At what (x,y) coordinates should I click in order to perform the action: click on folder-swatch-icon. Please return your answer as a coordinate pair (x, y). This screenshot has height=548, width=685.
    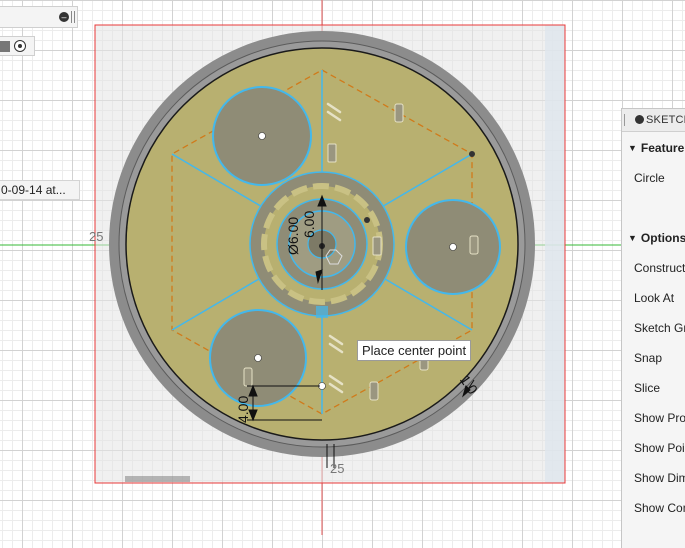
    Looking at the image, I should click on (5, 46).